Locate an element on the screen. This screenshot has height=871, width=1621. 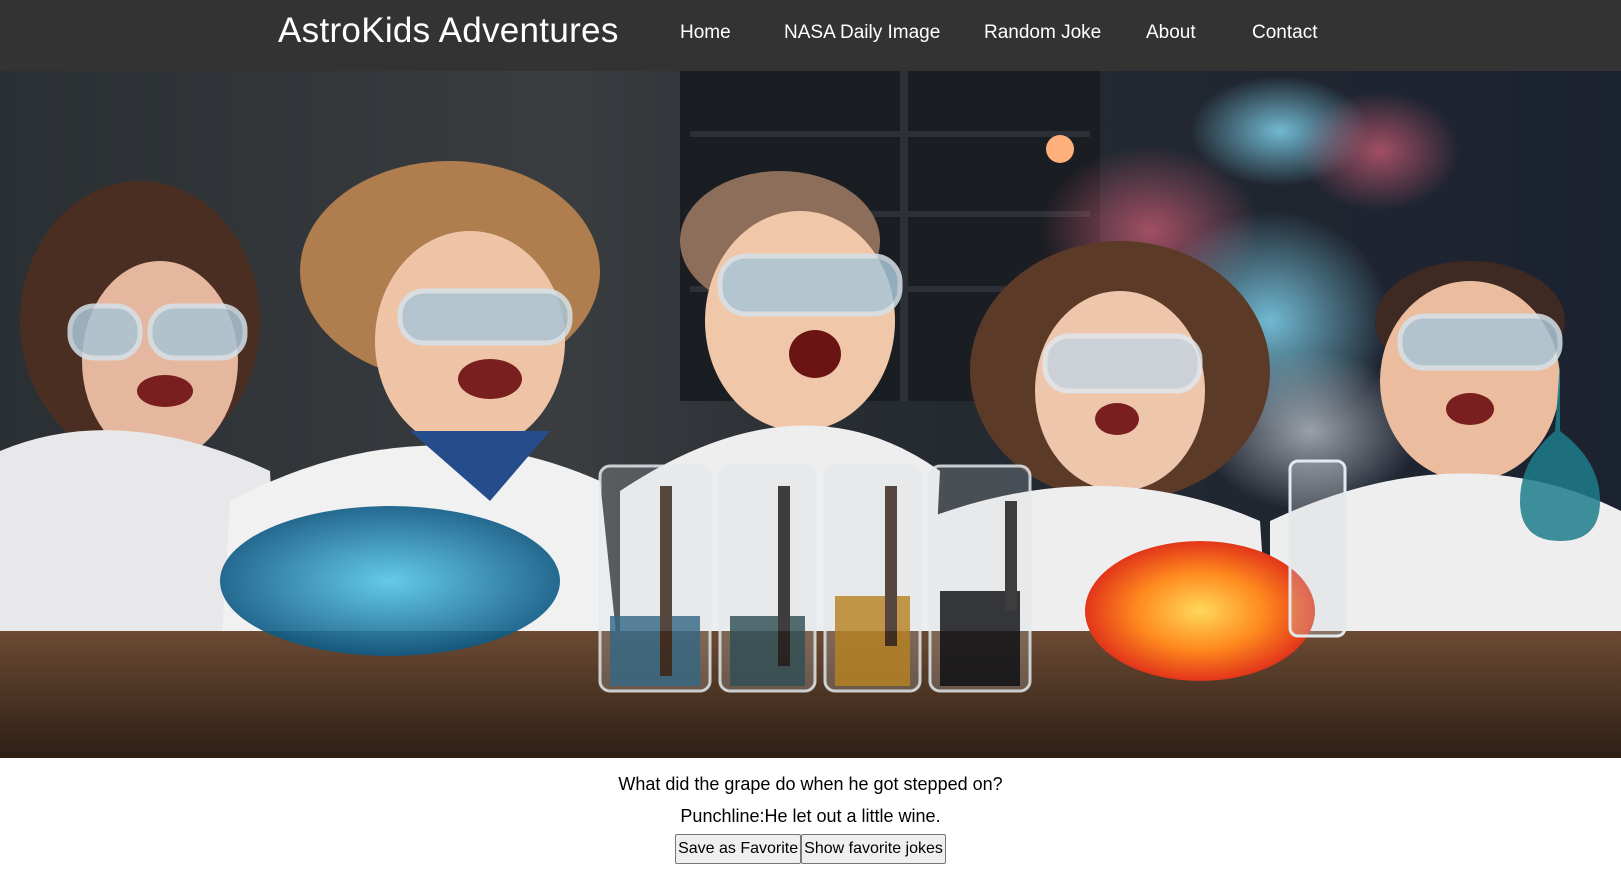
nav-link-nasa-daily-image: NASA Daily Image is located at coordinates (862, 33).